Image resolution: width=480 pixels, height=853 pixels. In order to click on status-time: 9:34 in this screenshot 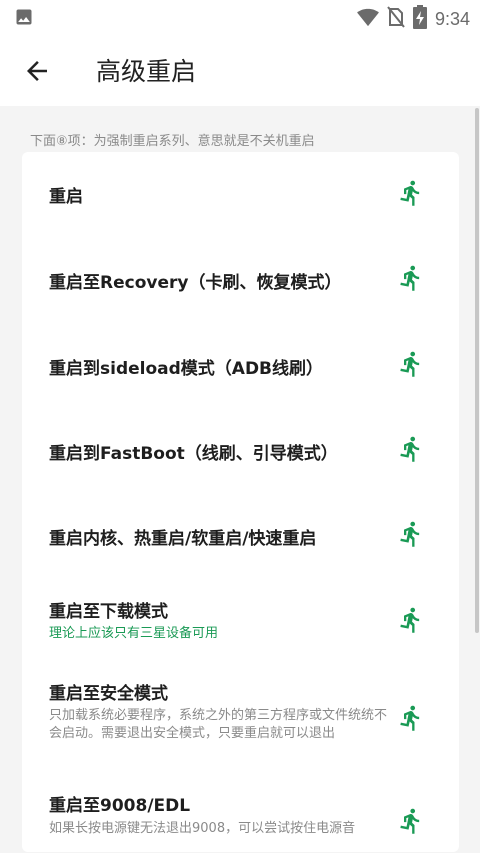, I will do `click(452, 18)`.